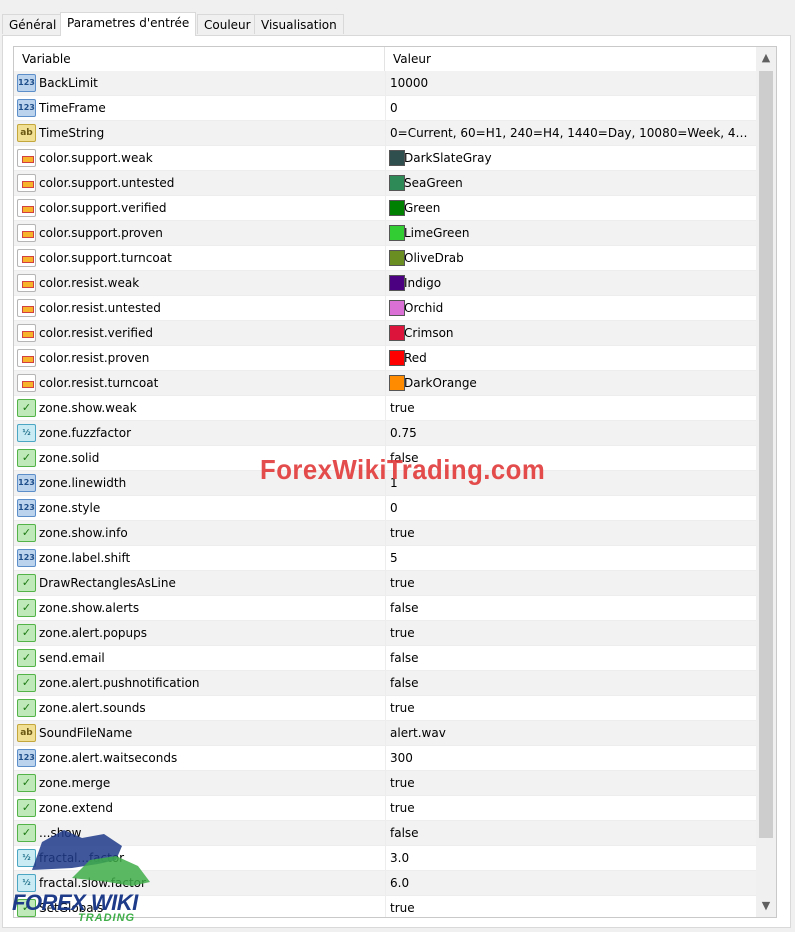 This screenshot has height=932, width=795. I want to click on table-row: ✓ zone.show.alerts false, so click(385, 608).